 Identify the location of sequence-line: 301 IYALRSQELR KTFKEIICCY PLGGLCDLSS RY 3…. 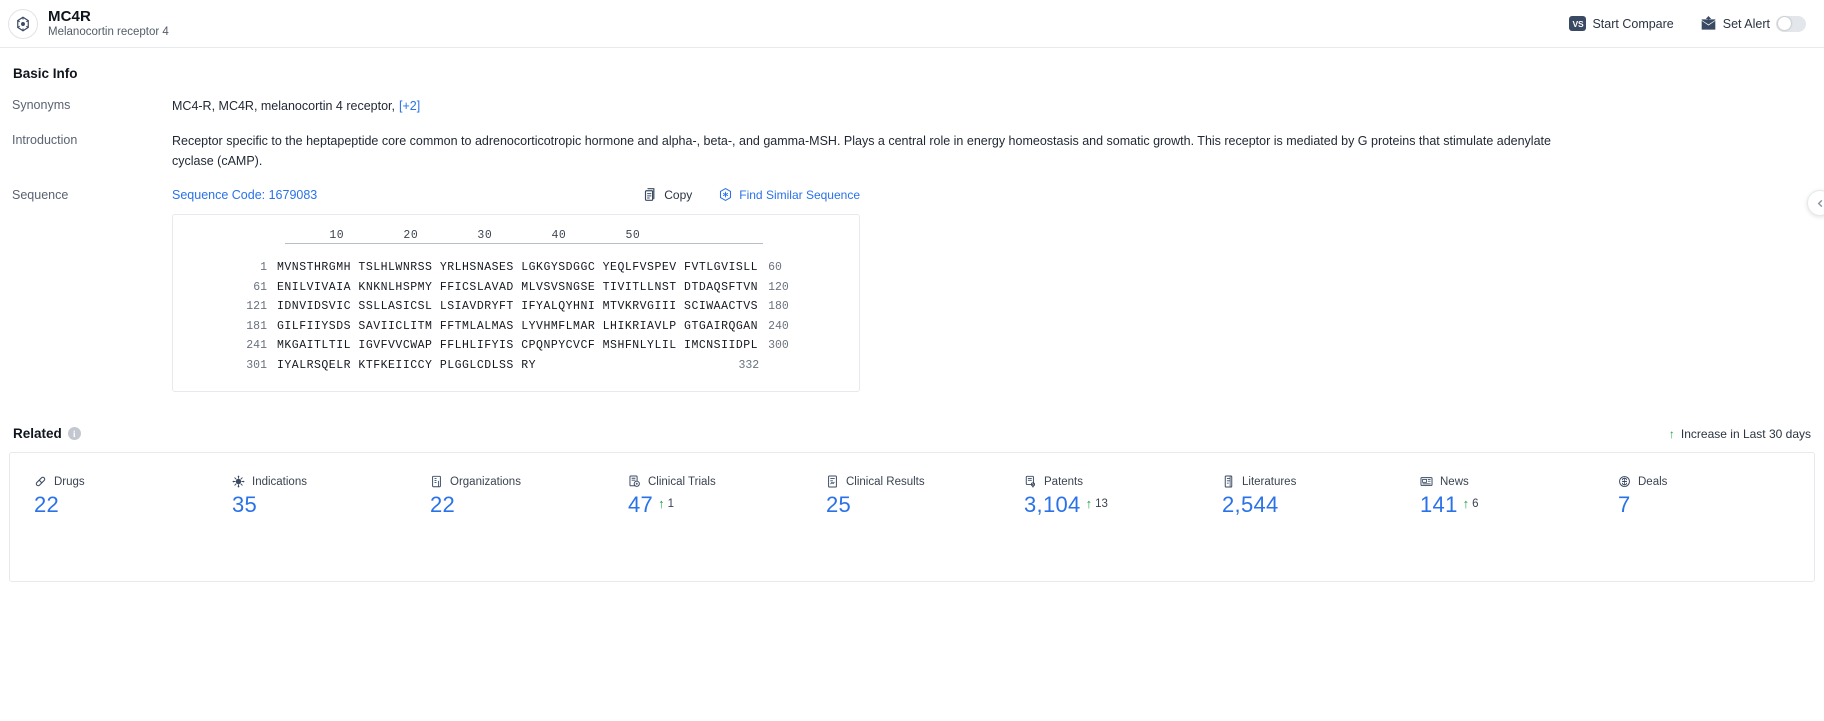
(516, 366).